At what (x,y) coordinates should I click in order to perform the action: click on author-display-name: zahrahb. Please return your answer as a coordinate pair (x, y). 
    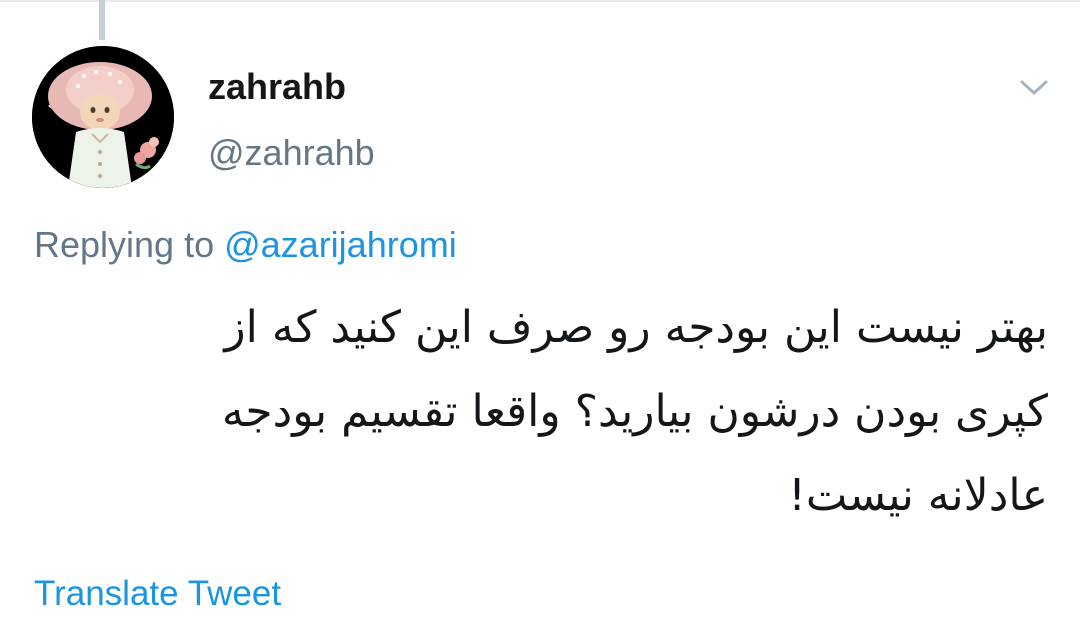
    Looking at the image, I should click on (277, 87).